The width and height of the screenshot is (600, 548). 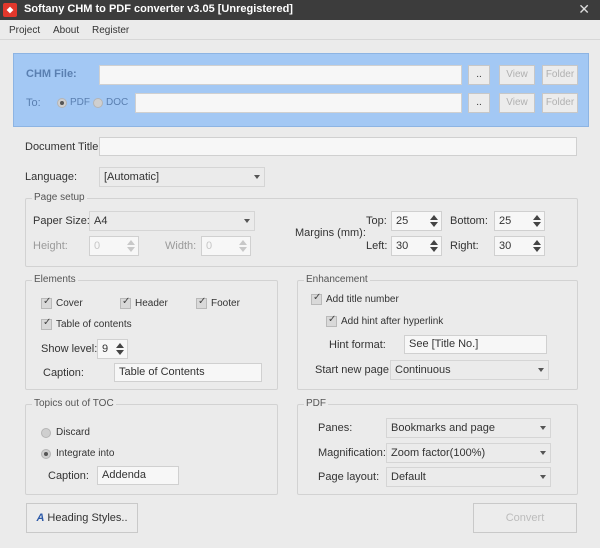 I want to click on pdf-legend: PDF, so click(x=316, y=403).